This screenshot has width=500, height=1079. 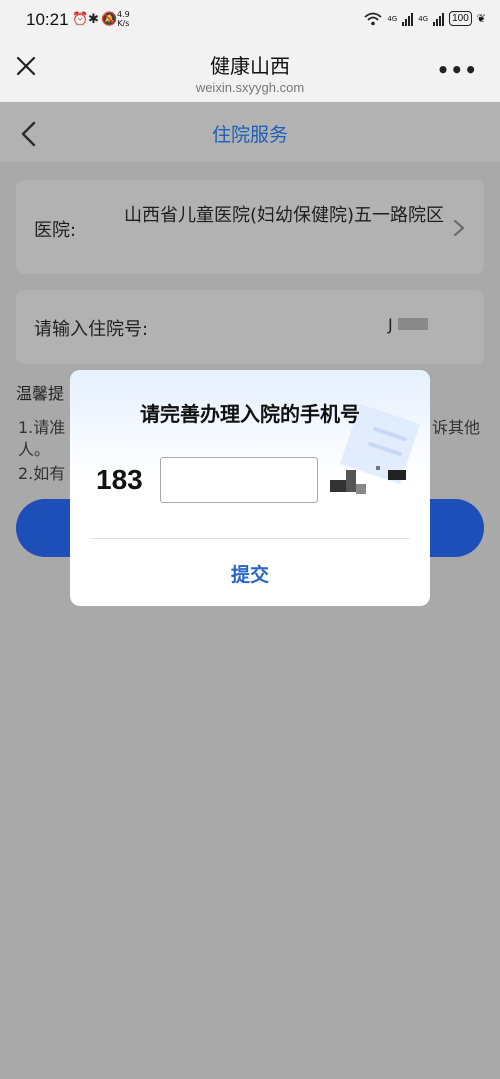 I want to click on battery-icon: 100, so click(x=460, y=18).